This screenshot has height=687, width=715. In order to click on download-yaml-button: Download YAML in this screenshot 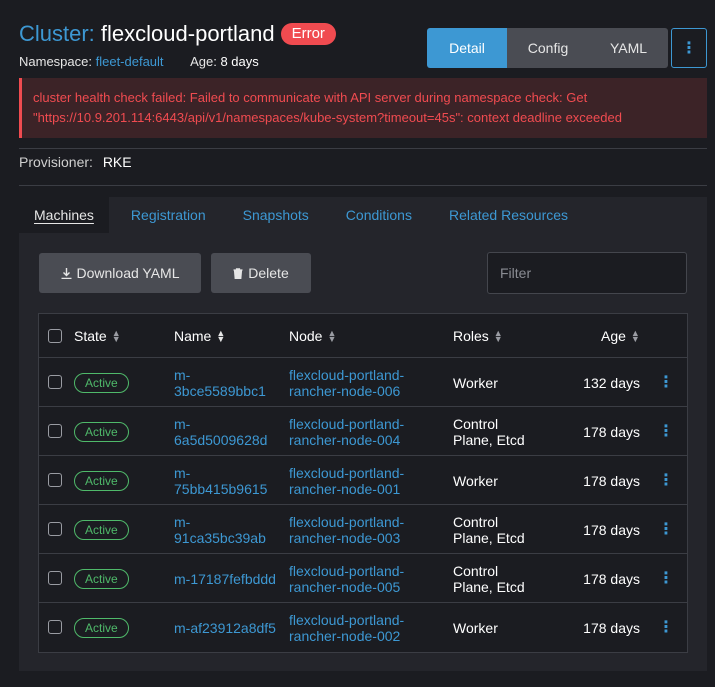, I will do `click(120, 273)`.